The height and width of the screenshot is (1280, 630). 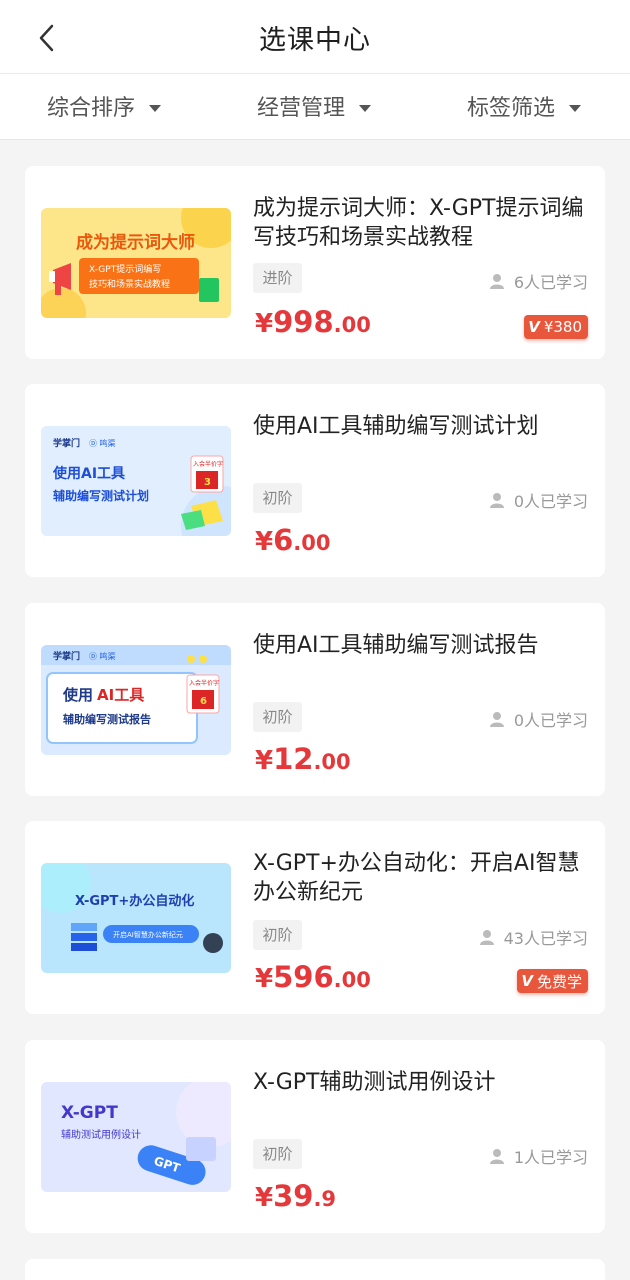 What do you see at coordinates (203, 701) in the screenshot?
I see `thumb-number: 6` at bounding box center [203, 701].